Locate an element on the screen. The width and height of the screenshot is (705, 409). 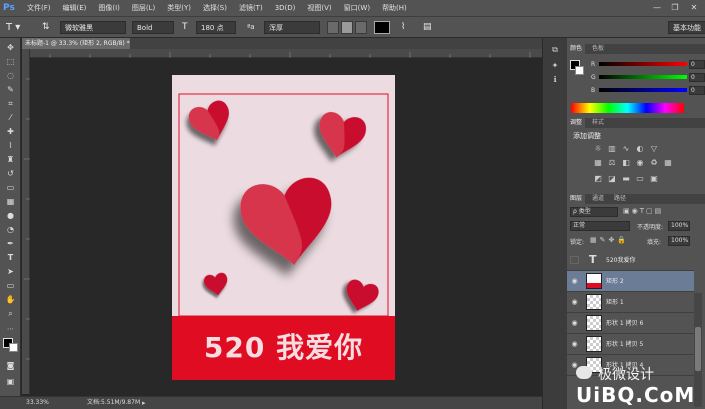
green-value: 0 is located at coordinates (697, 77).